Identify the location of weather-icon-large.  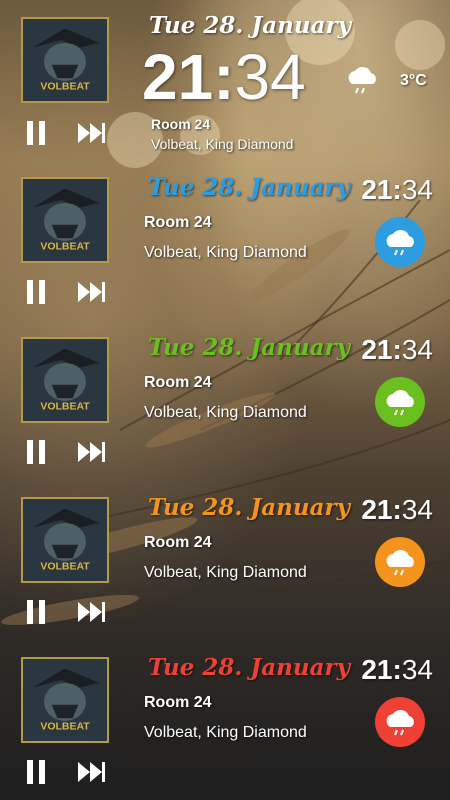
(362, 80).